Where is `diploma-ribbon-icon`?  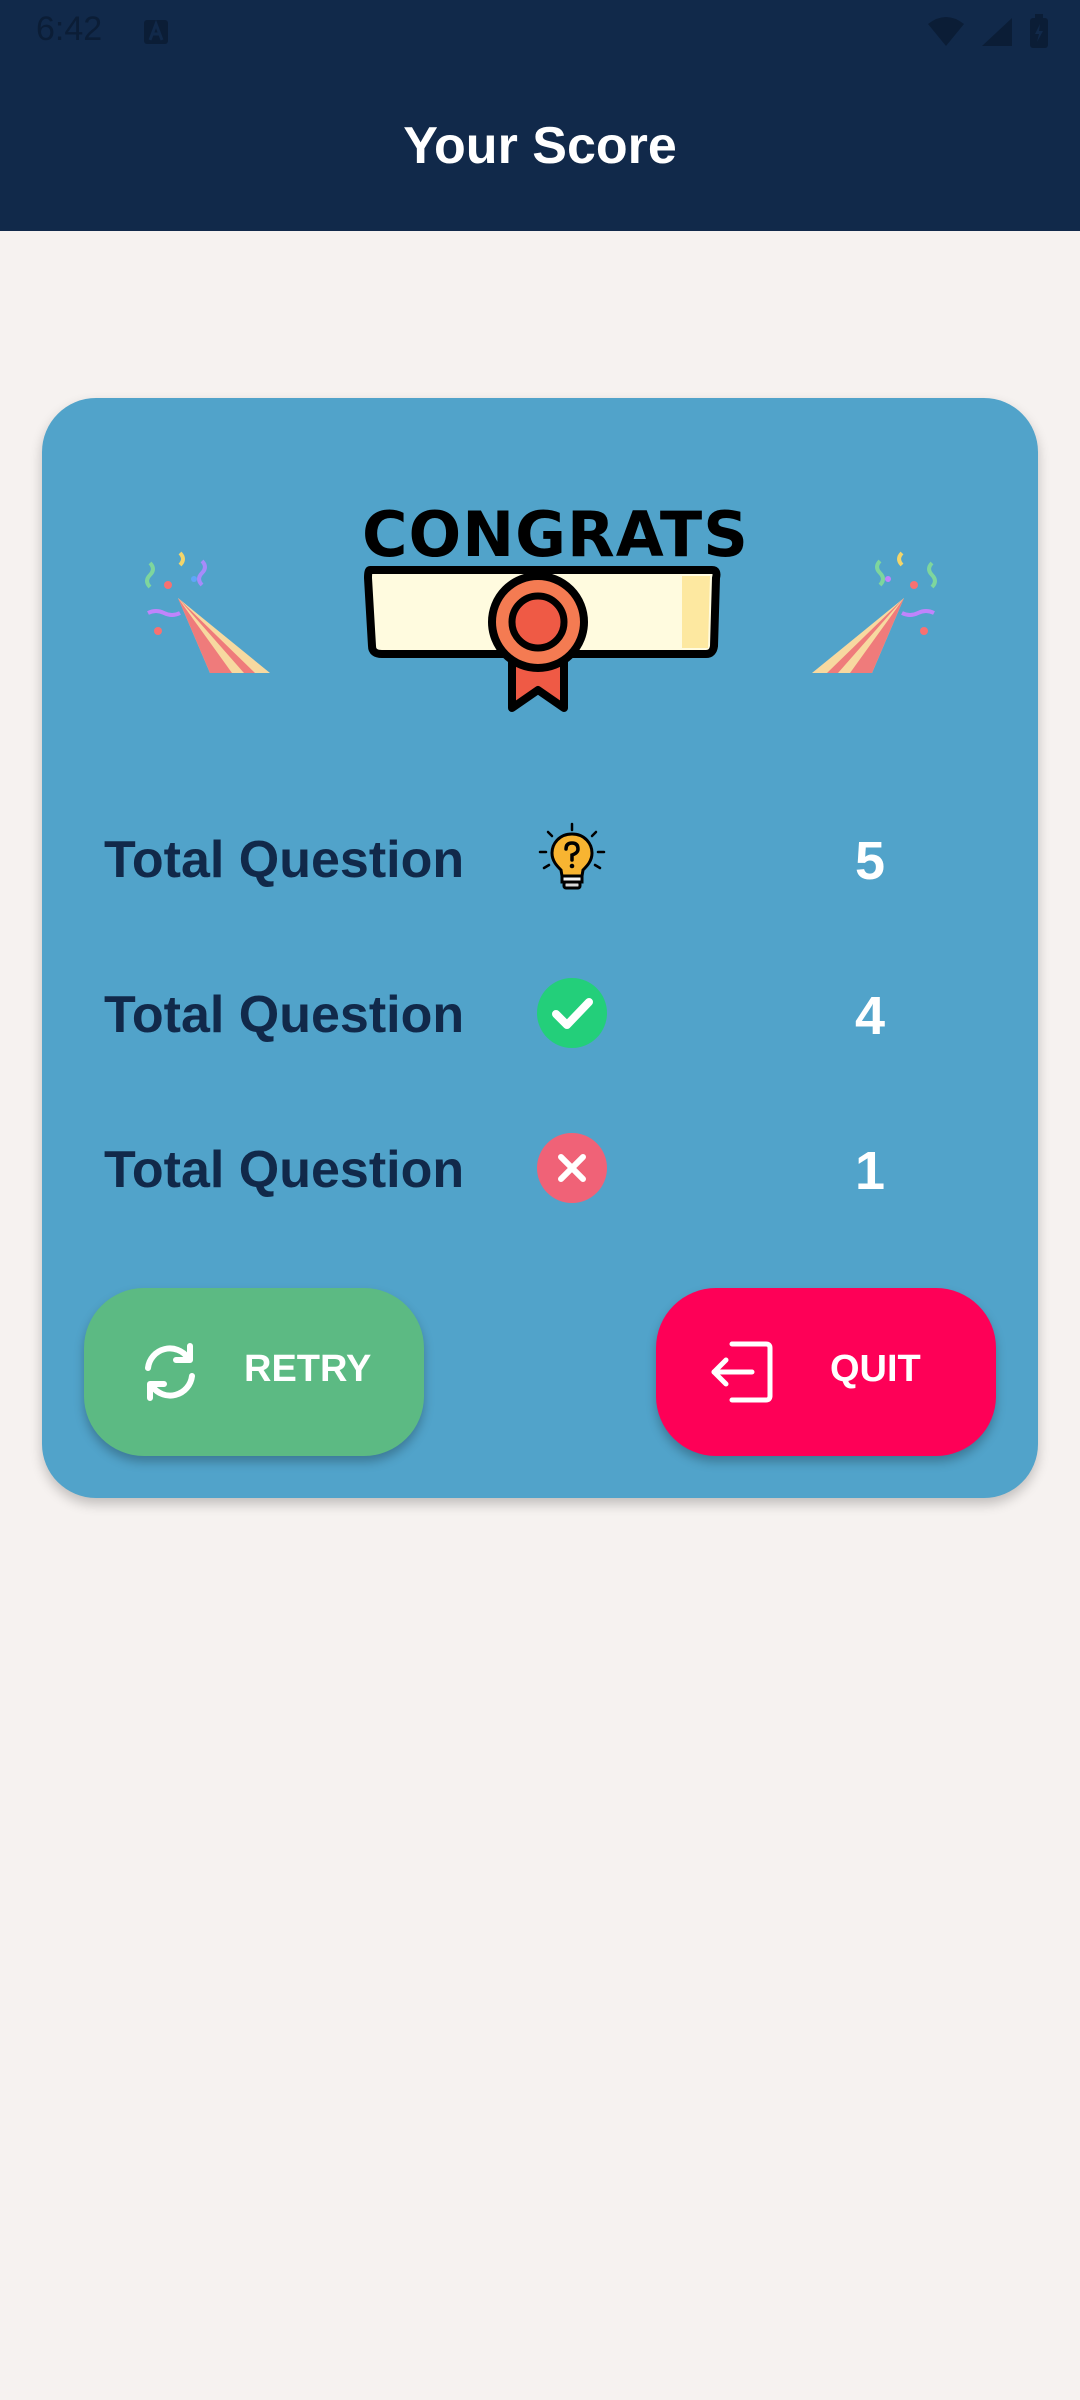
diploma-ribbon-icon is located at coordinates (542, 639).